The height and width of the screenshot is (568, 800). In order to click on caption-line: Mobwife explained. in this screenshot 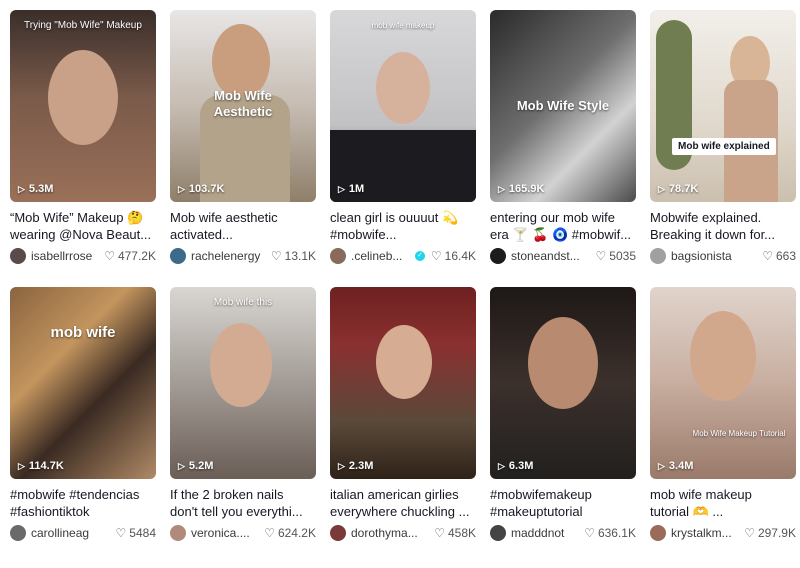, I will do `click(706, 217)`.